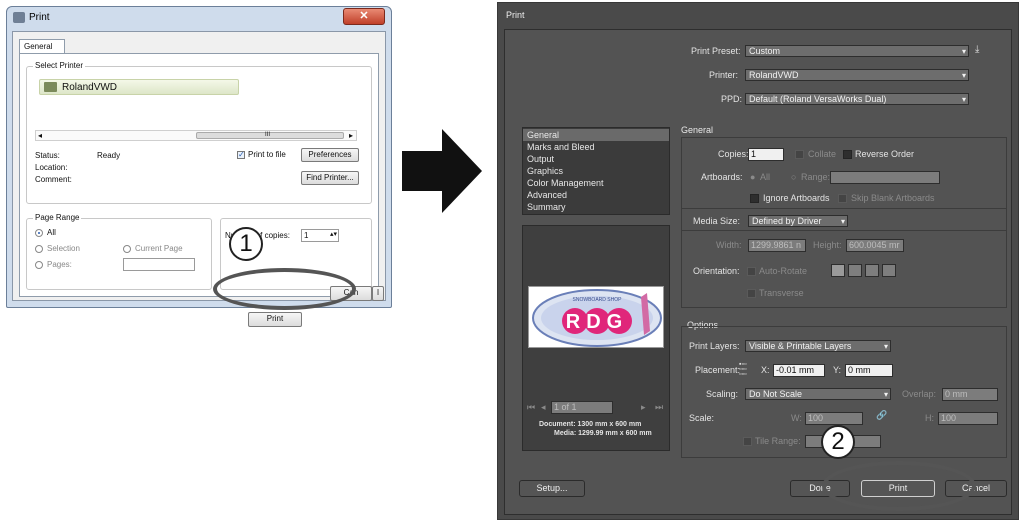  What do you see at coordinates (742, 369) in the screenshot?
I see `placement-grid-icon: ▪▫▫ ▫▫▫ ▫▫▫` at bounding box center [742, 369].